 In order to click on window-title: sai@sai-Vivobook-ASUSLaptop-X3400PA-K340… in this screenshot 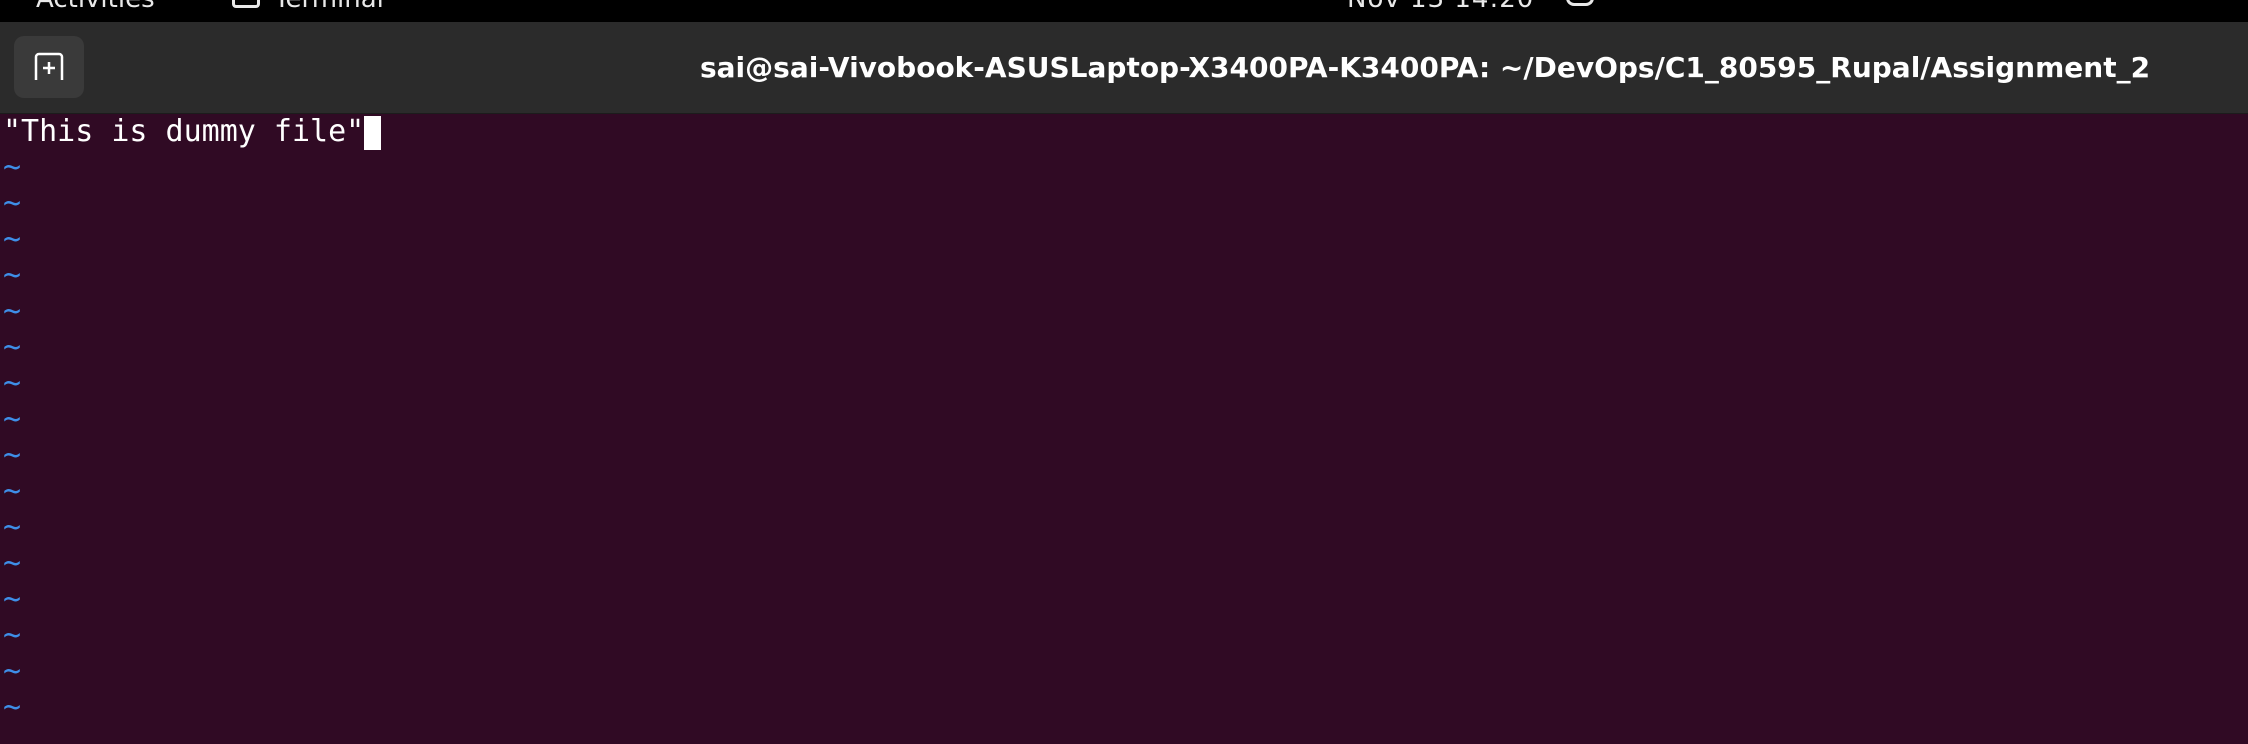, I will do `click(1425, 67)`.